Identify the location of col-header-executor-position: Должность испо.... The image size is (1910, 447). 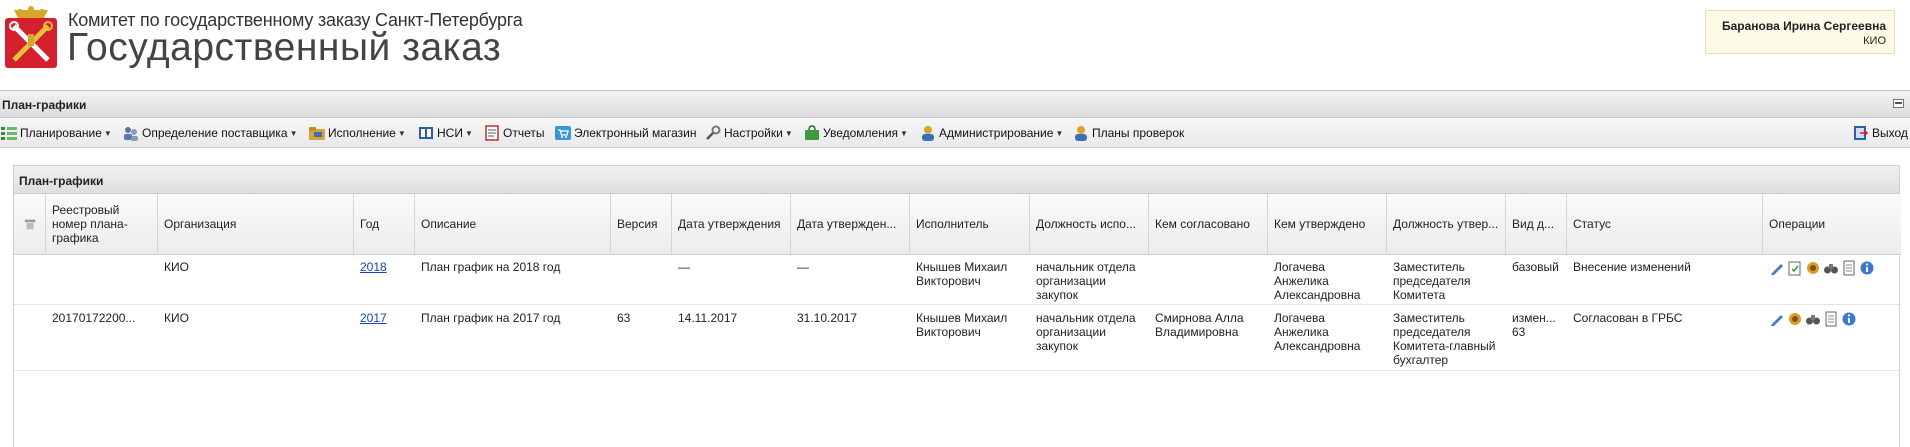
(1089, 224).